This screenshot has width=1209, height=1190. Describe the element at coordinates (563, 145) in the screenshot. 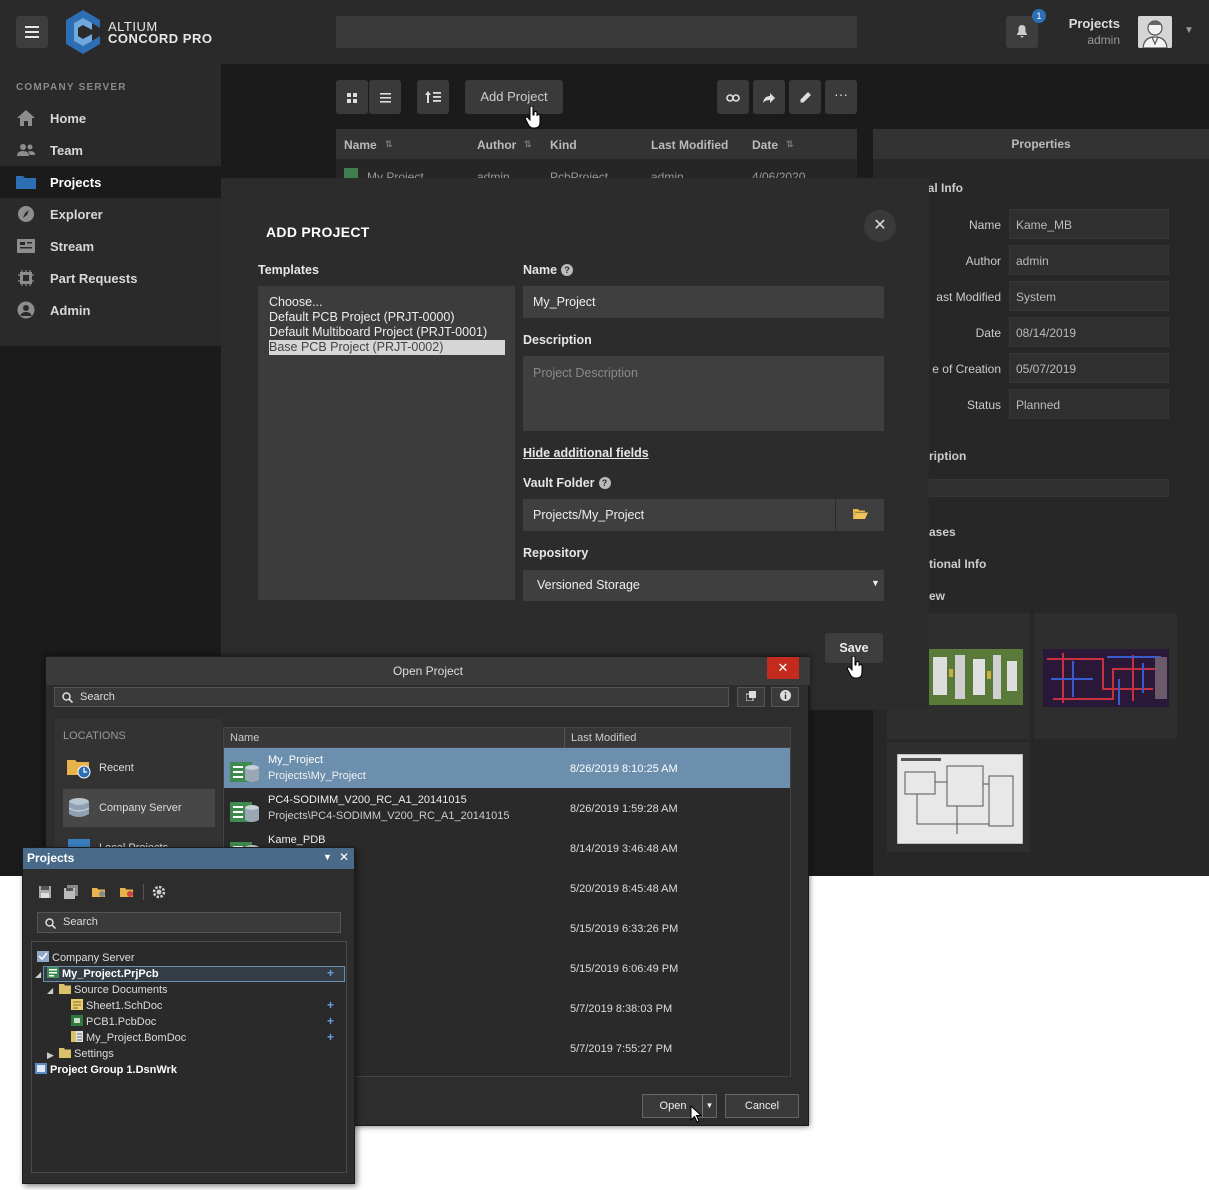

I see `column-header-kind: Kind` at that location.